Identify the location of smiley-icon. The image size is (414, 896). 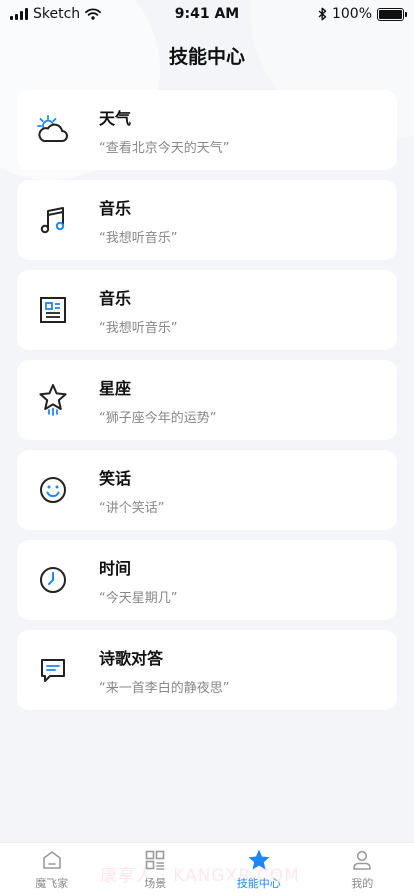
(53, 490).